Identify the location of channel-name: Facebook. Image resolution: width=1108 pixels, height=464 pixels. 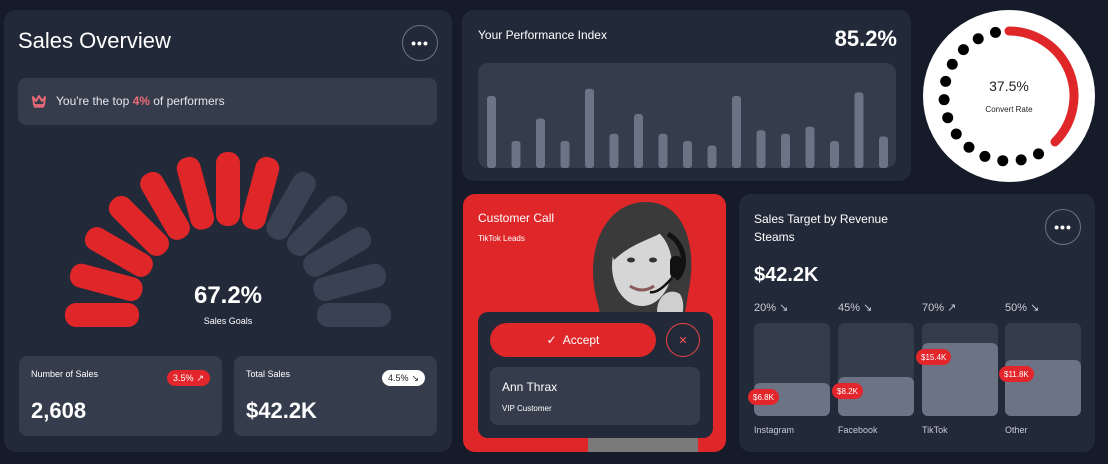
(858, 430).